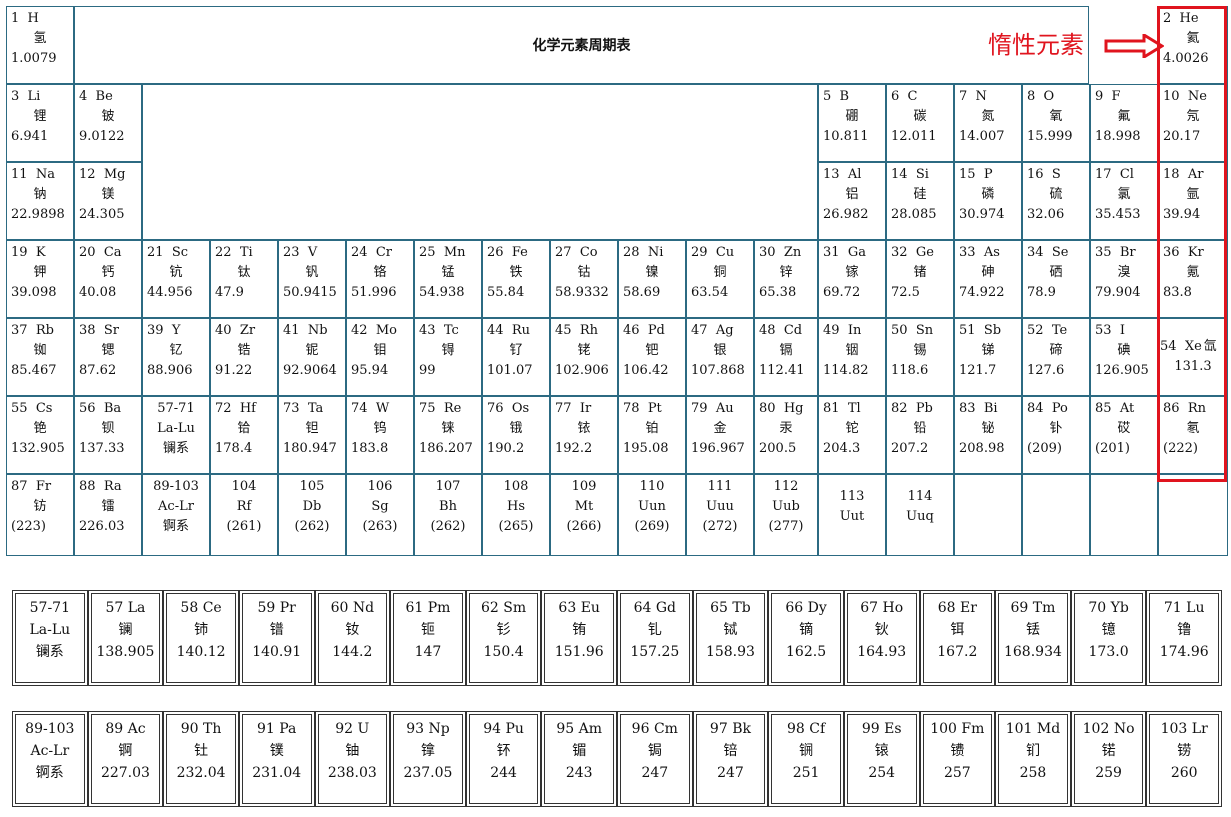 This screenshot has width=1231, height=817. I want to click on element-symbol: Po, so click(1059, 408).